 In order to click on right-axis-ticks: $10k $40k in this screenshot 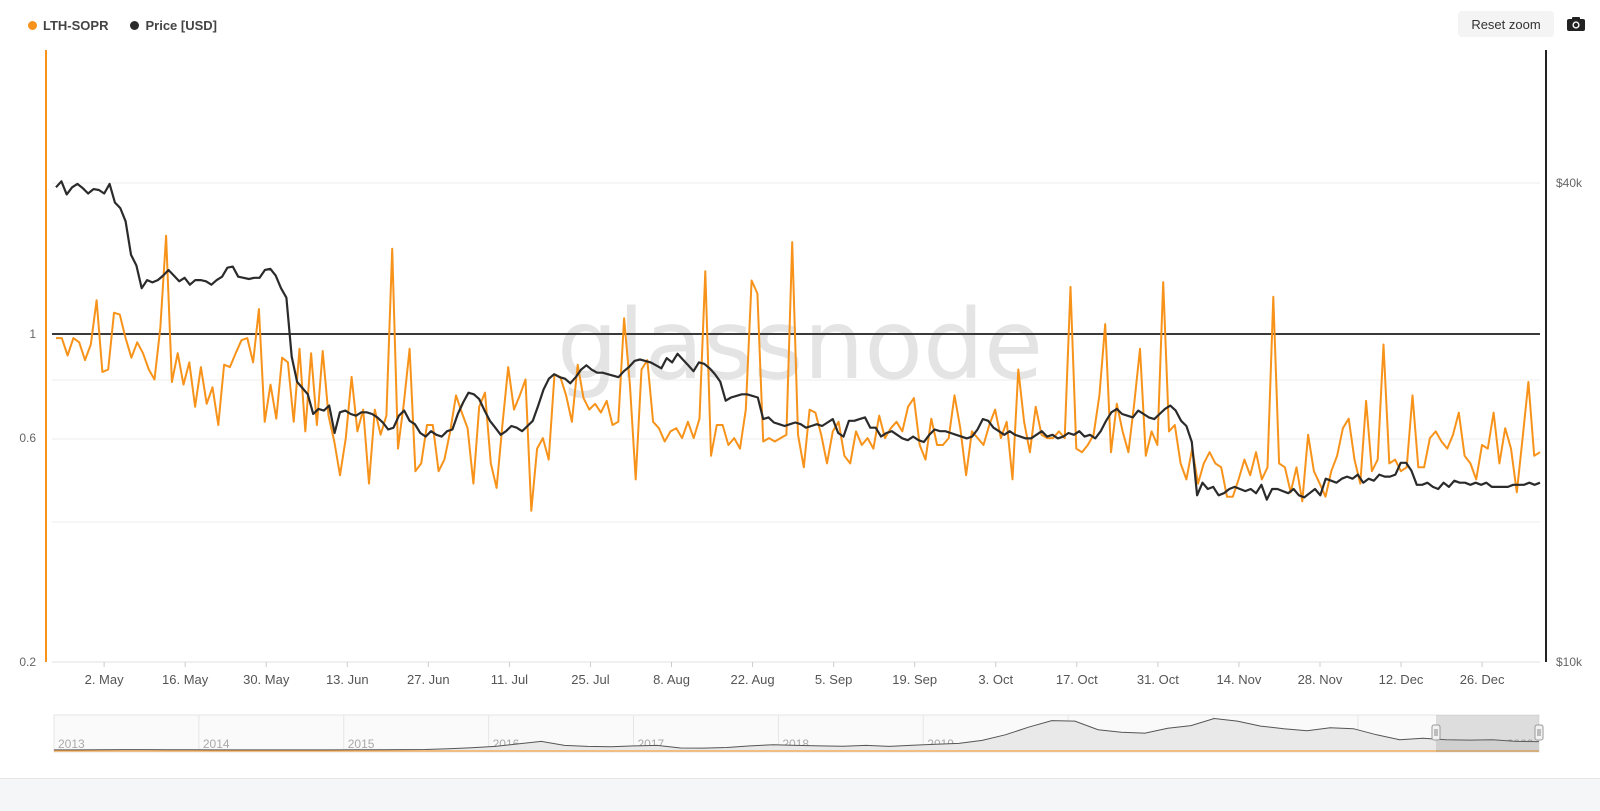, I will do `click(1569, 422)`.